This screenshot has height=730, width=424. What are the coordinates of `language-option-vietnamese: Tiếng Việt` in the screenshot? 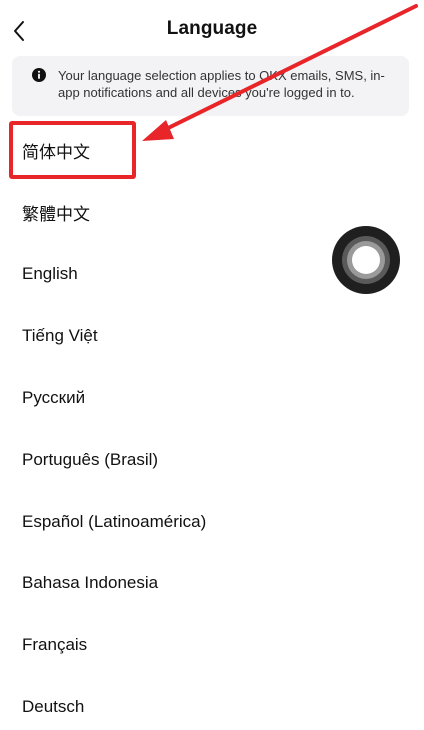 It's located at (212, 336).